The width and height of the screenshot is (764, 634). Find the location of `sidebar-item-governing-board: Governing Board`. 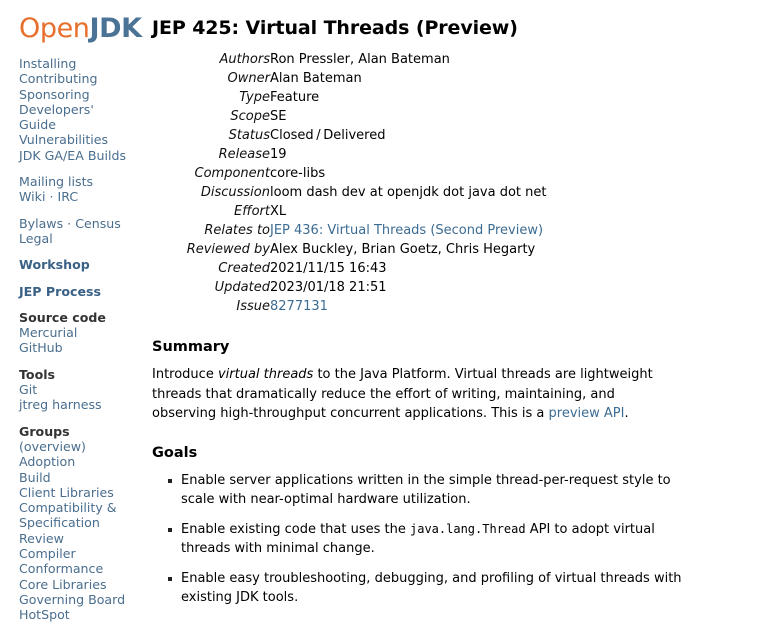

sidebar-item-governing-board: Governing Board is located at coordinates (78, 599).